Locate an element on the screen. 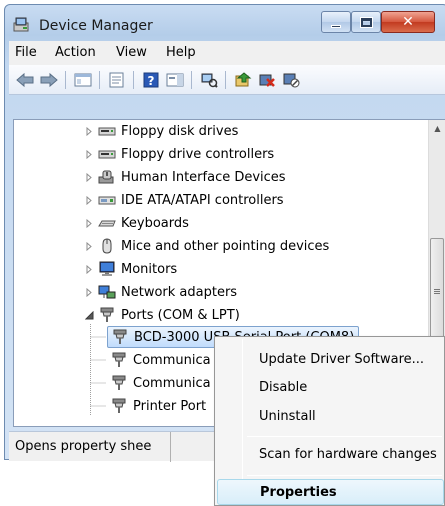  tree-item-label: Network adapters is located at coordinates (179, 292).